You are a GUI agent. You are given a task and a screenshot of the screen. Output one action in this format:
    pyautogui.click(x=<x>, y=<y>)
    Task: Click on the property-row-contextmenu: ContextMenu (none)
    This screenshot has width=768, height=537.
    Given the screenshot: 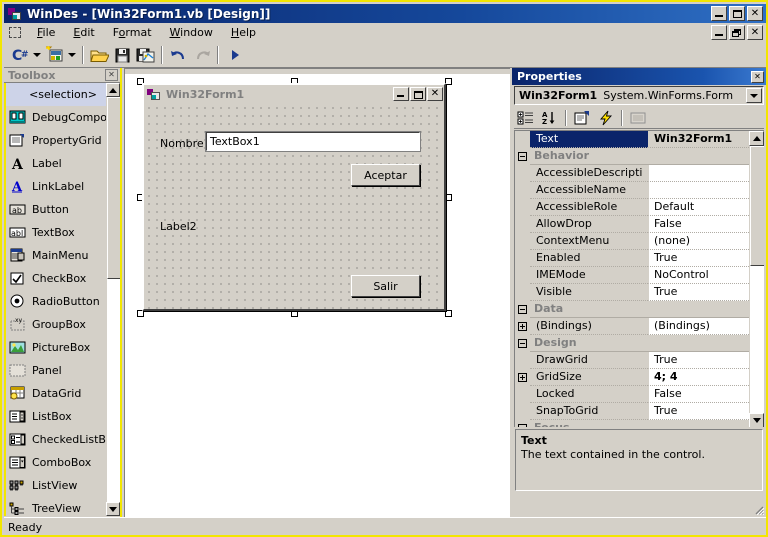 What is the action you would take?
    pyautogui.click(x=632, y=241)
    